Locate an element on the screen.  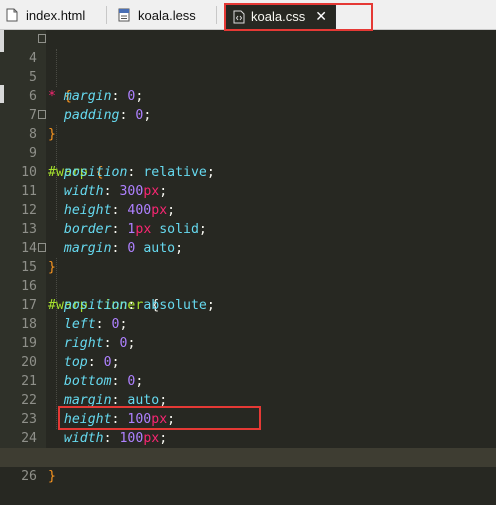
code-line-19: 19 top: 0; is located at coordinates (248, 342).